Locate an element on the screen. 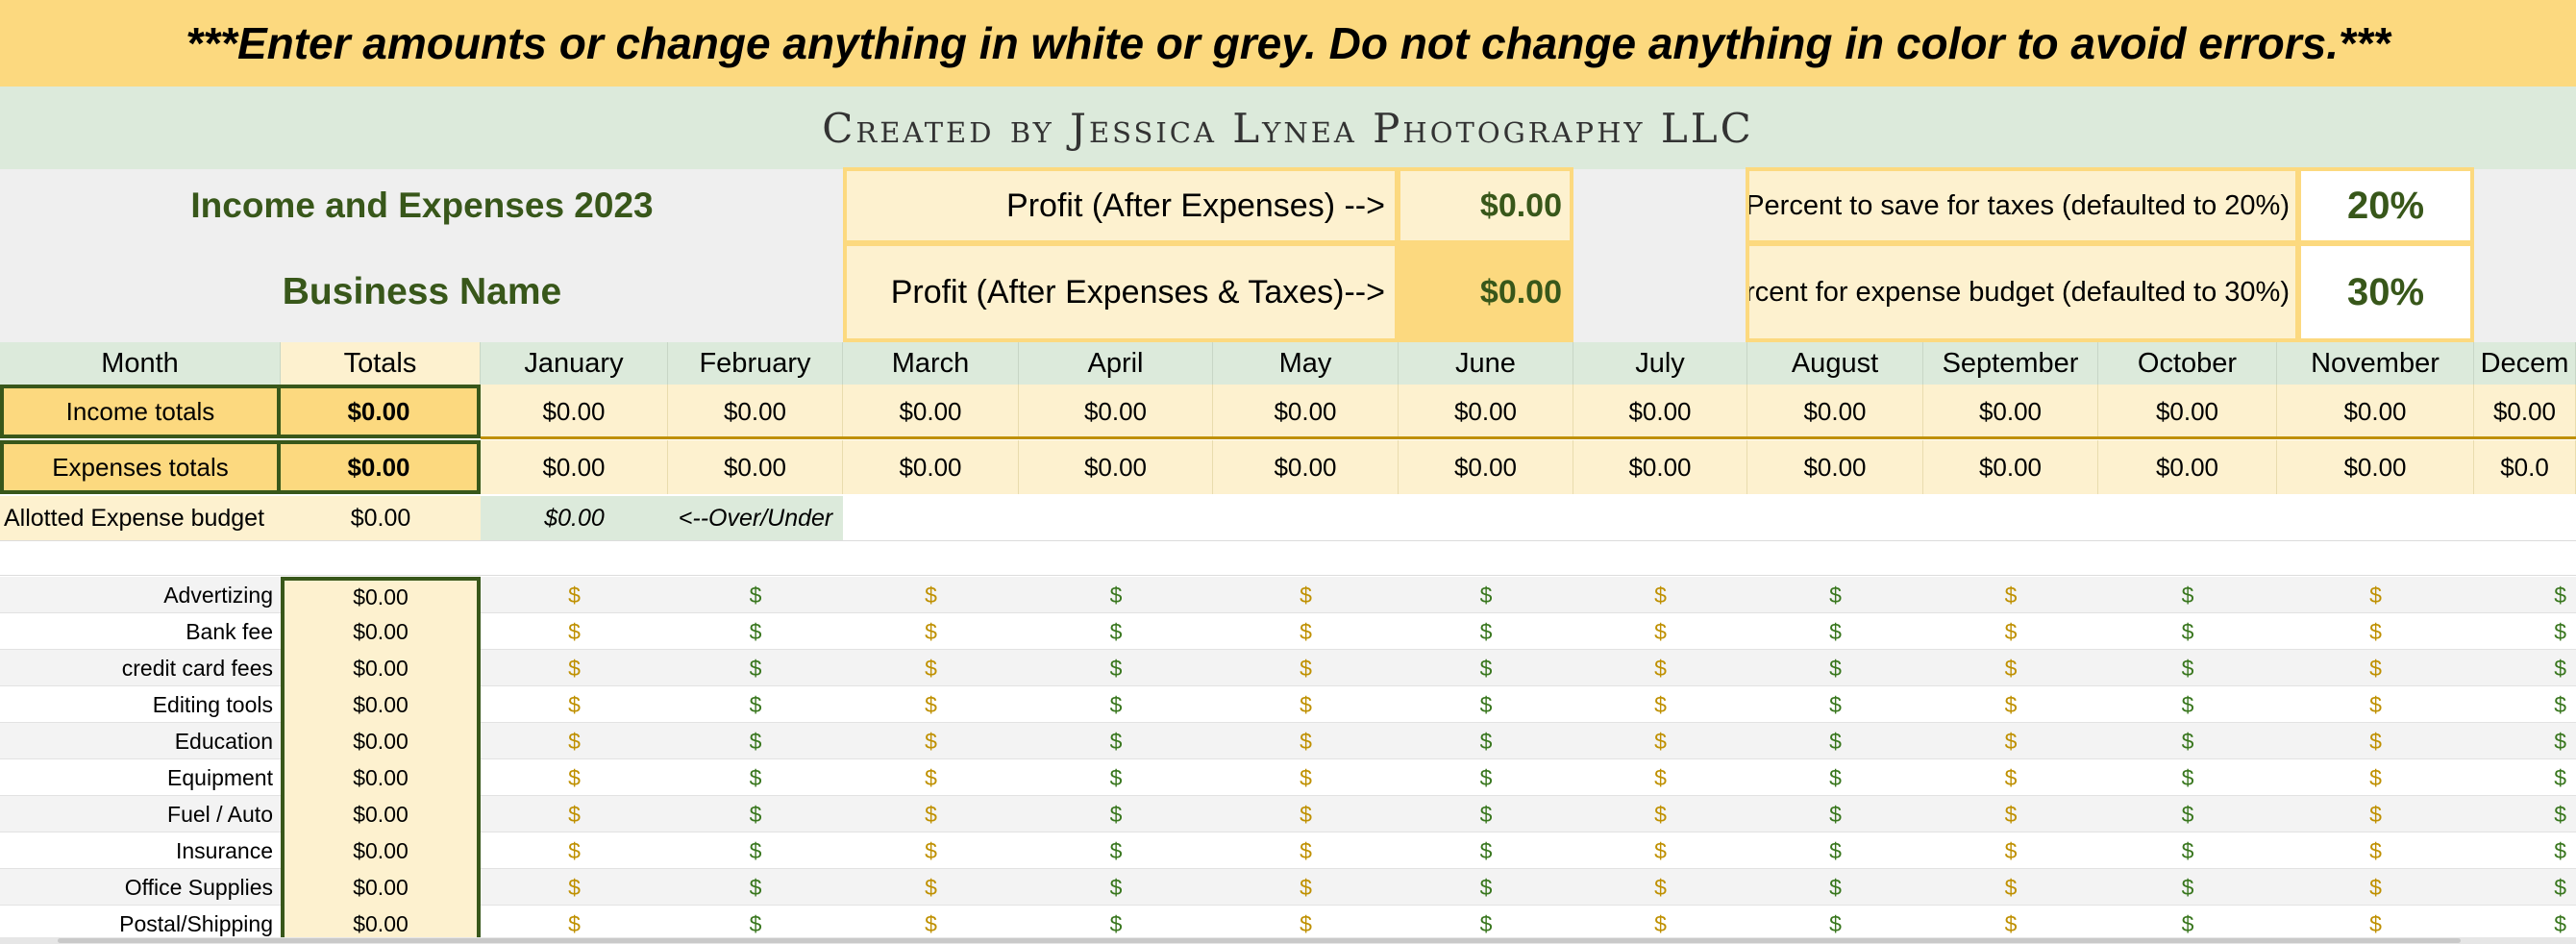  scrollbar-thumb is located at coordinates (1259, 940).